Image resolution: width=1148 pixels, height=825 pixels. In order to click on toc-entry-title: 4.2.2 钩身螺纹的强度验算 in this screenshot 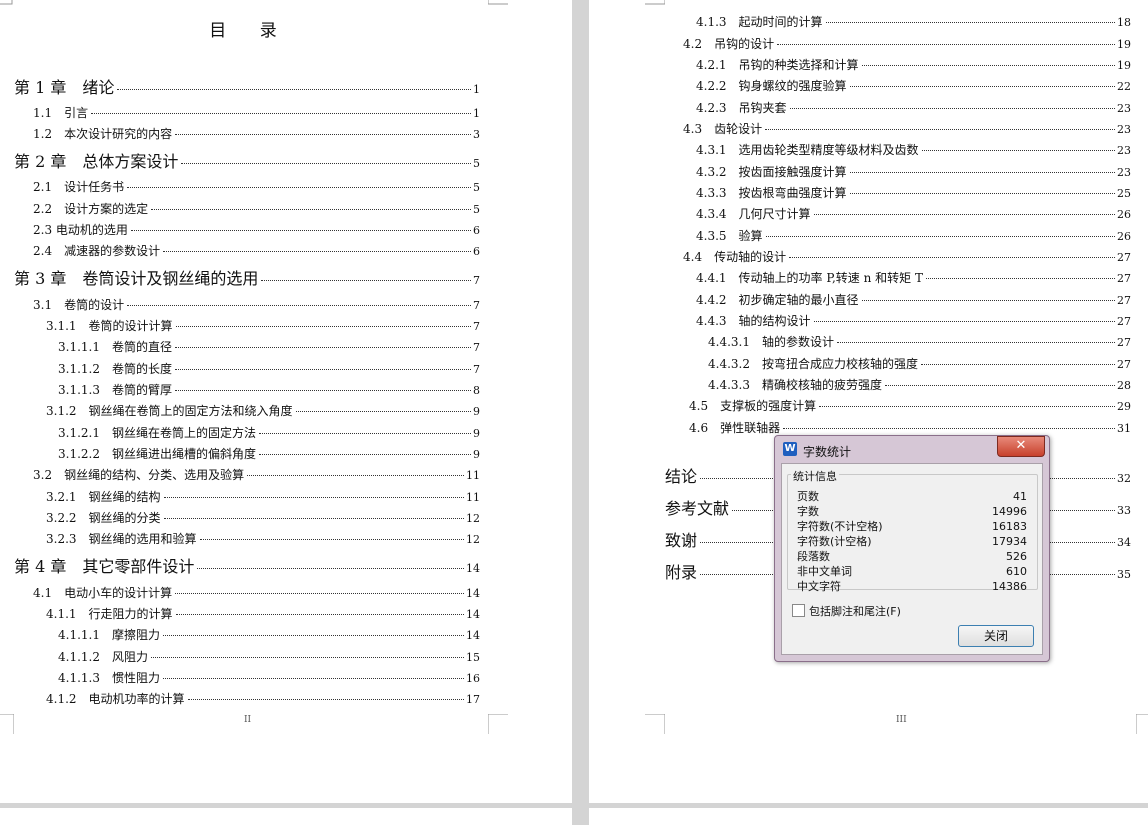, I will do `click(771, 86)`.